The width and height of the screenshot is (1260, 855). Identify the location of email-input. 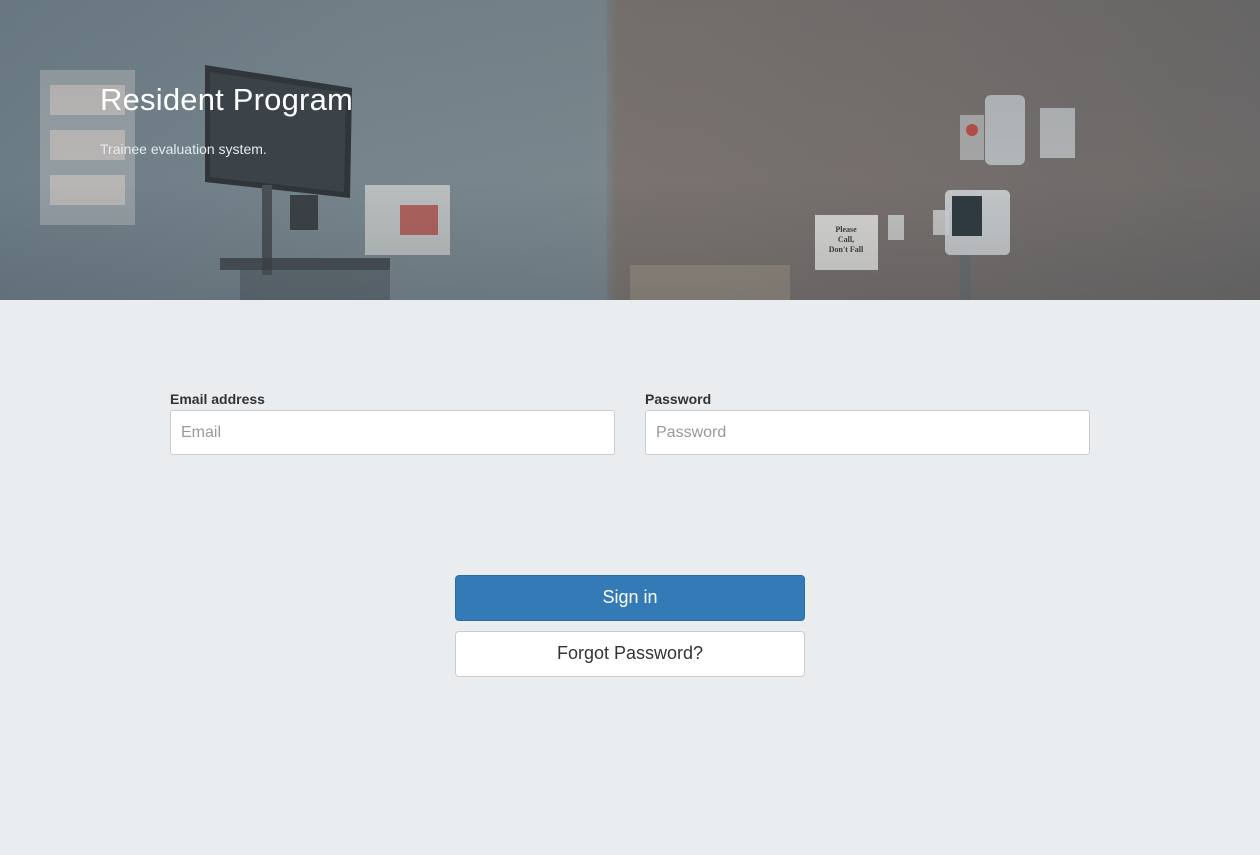
(392, 432).